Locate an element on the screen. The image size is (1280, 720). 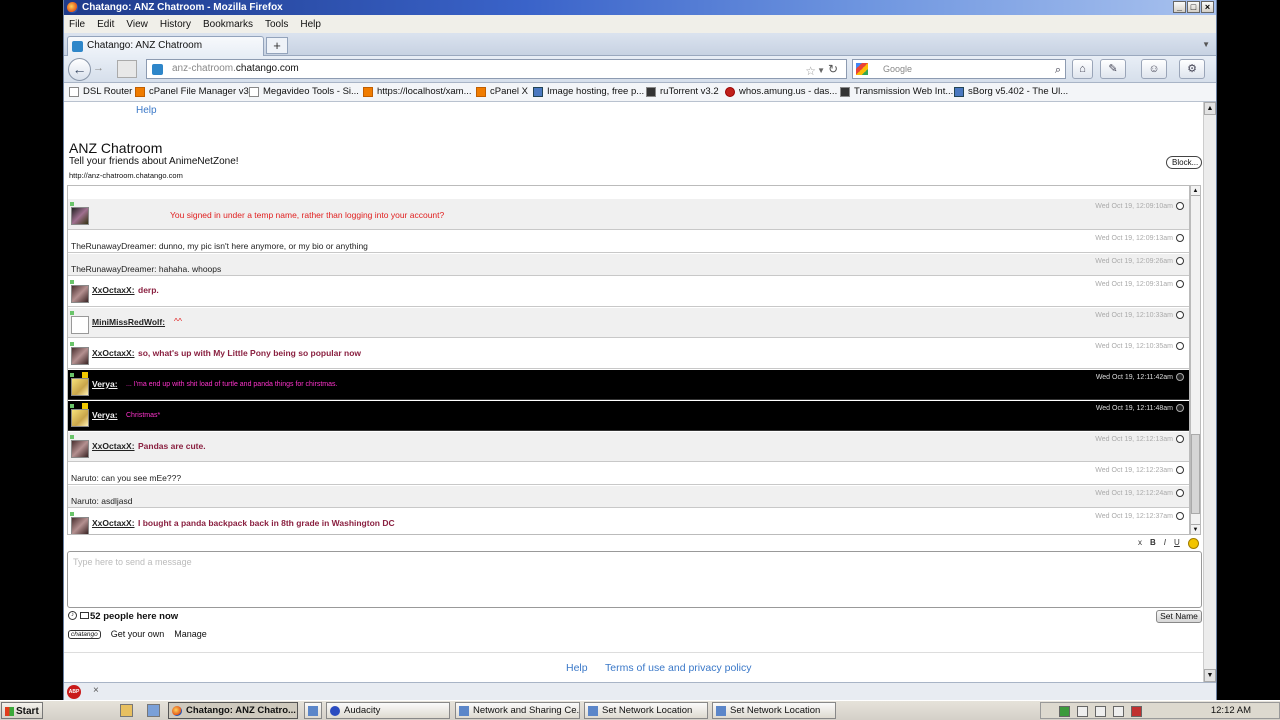
tools-icon: ✎ is located at coordinates (1113, 69).